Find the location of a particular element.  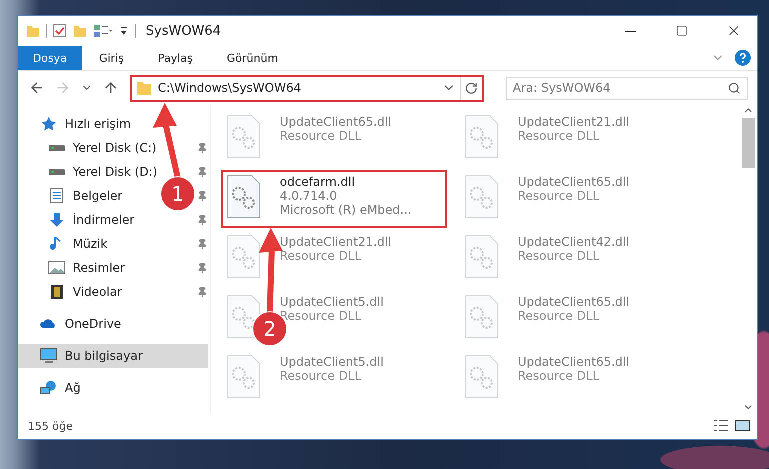

step-number: 1 is located at coordinates (178, 194).